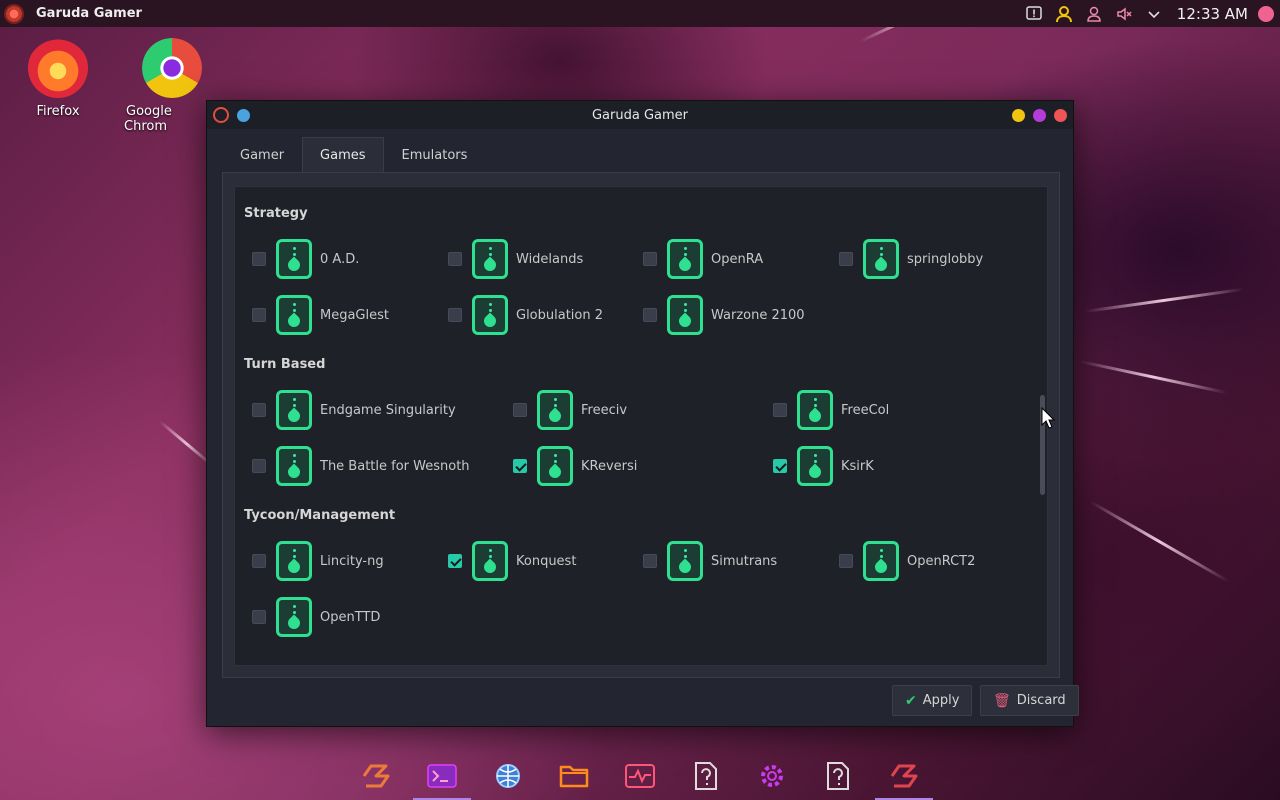 The height and width of the screenshot is (800, 1280). Describe the element at coordinates (343, 155) in the screenshot. I see `tab-games: Games` at that location.